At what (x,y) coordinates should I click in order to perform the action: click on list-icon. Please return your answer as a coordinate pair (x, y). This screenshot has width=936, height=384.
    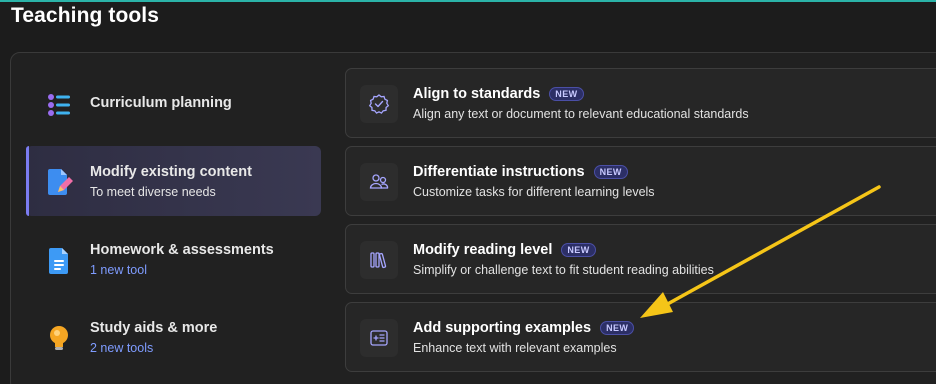
    Looking at the image, I should click on (59, 105).